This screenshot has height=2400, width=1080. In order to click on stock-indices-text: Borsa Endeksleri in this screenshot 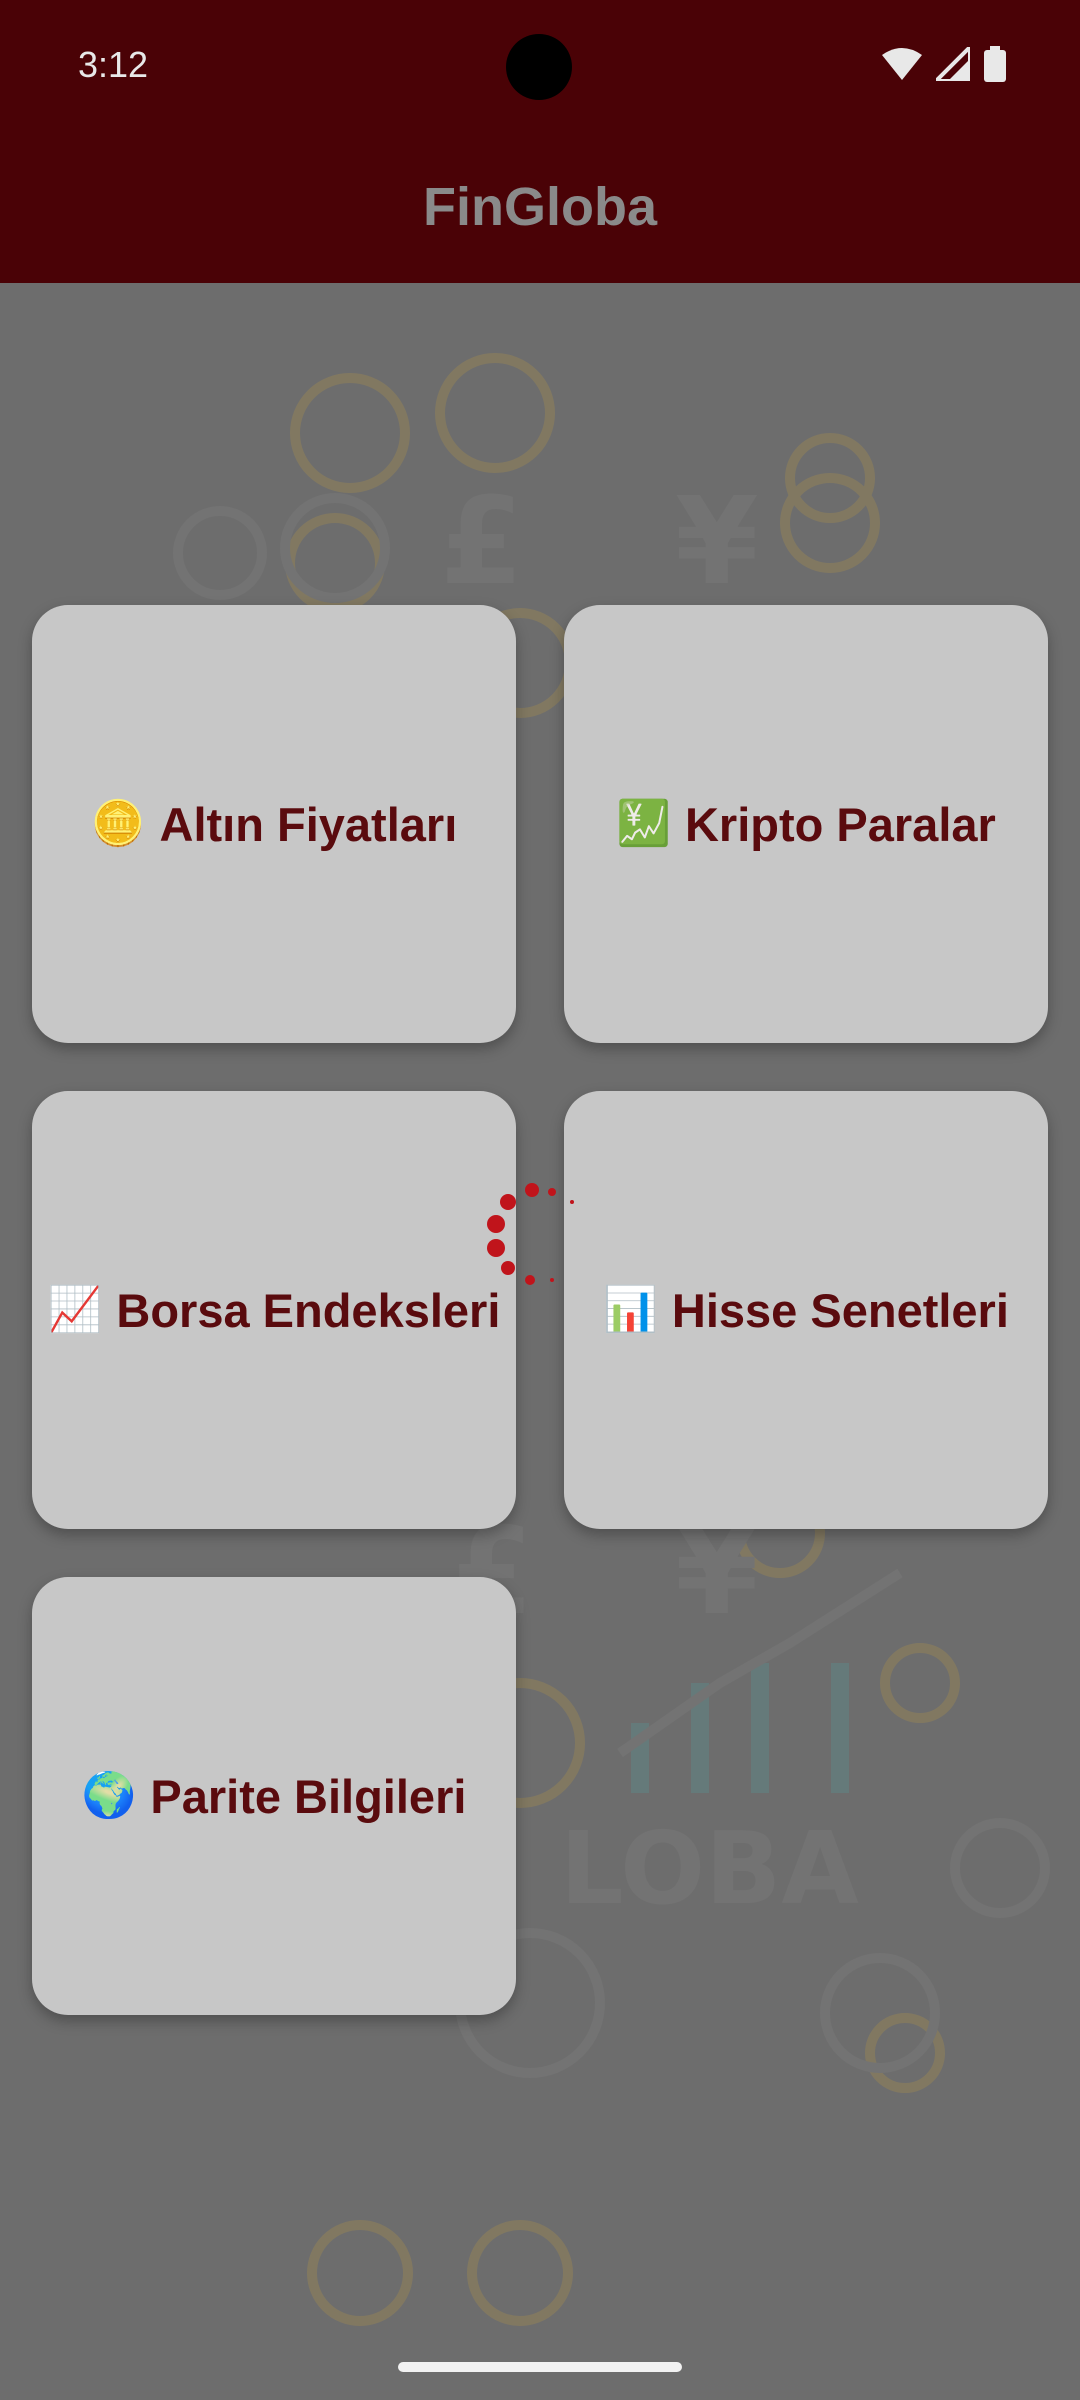, I will do `click(308, 1310)`.